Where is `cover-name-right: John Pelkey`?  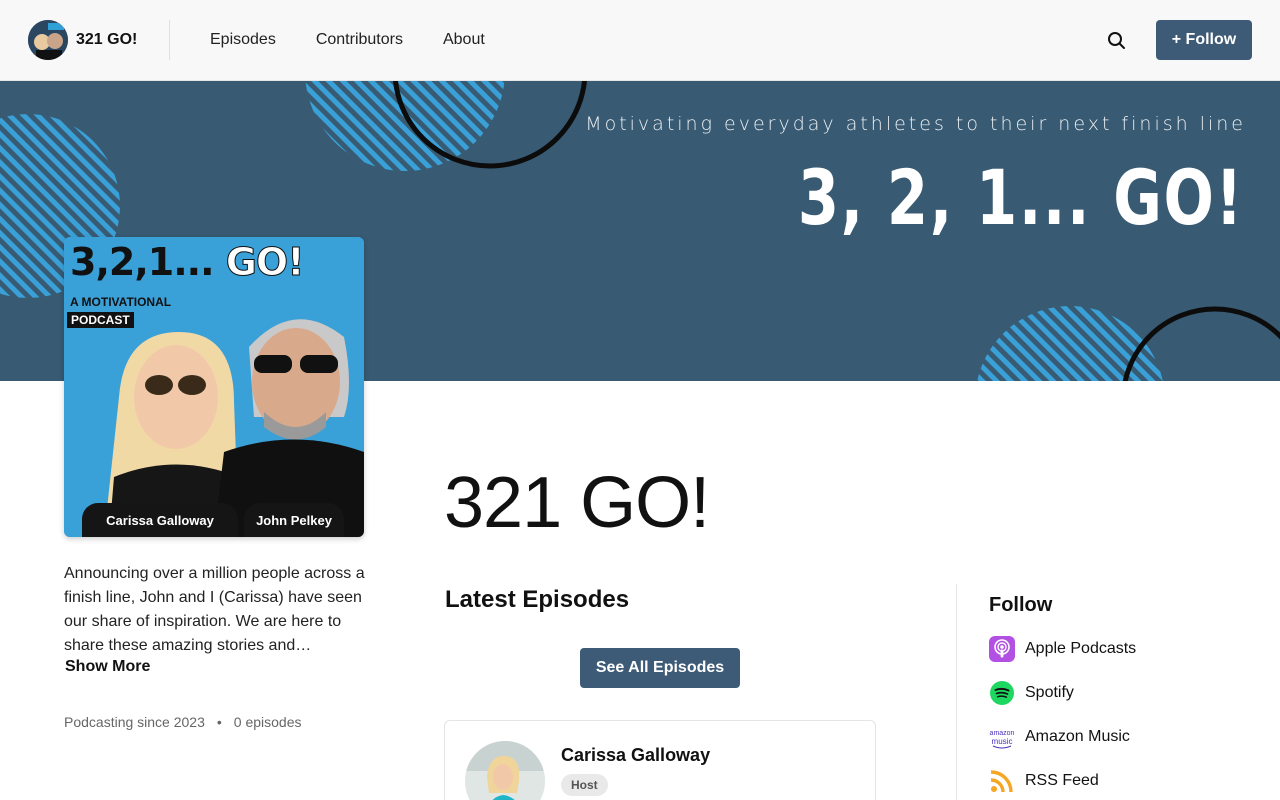 cover-name-right: John Pelkey is located at coordinates (294, 520).